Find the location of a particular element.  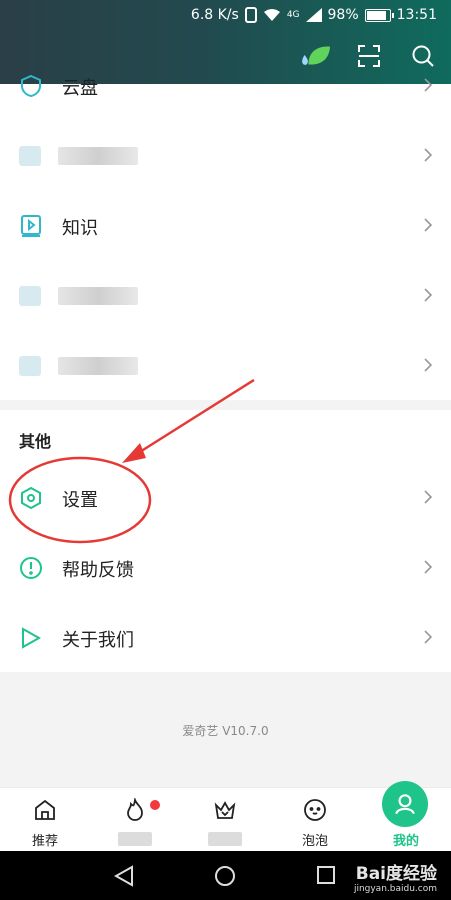

bubble-face-icon is located at coordinates (315, 810).